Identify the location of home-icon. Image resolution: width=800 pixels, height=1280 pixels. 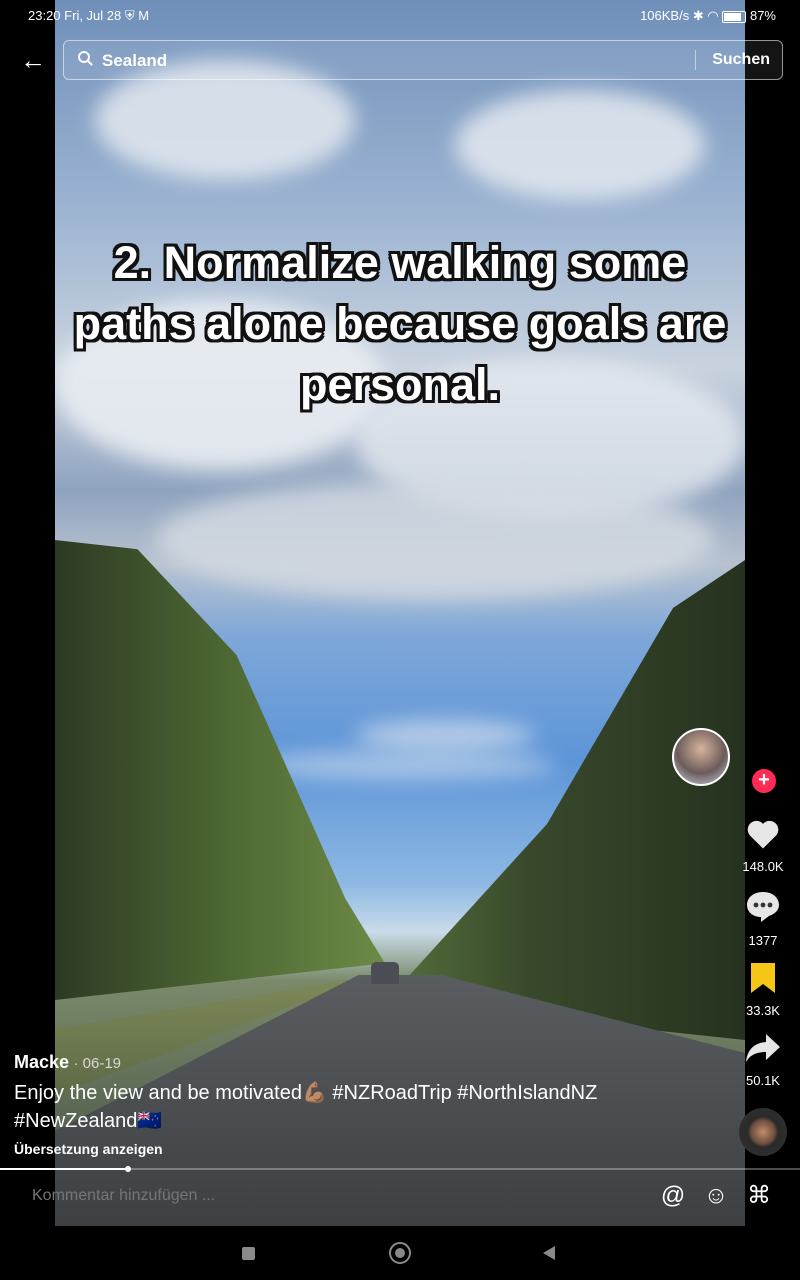
(400, 1253).